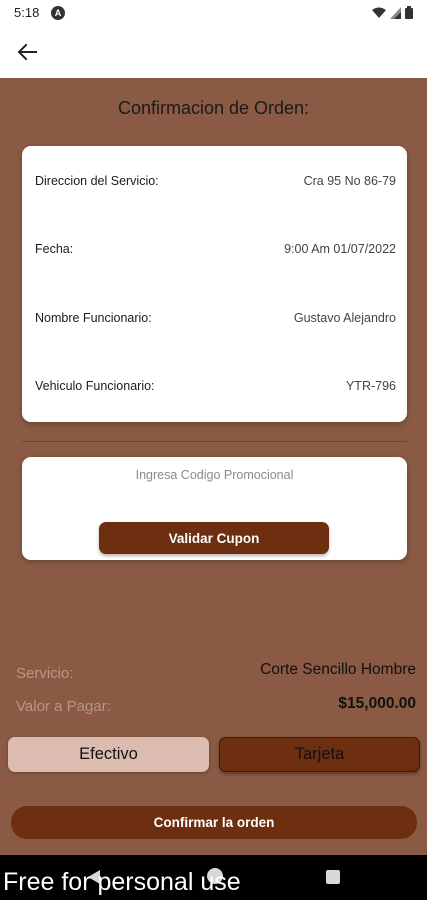 This screenshot has height=900, width=427. I want to click on promo-code-card: Validar Cupon, so click(214, 508).